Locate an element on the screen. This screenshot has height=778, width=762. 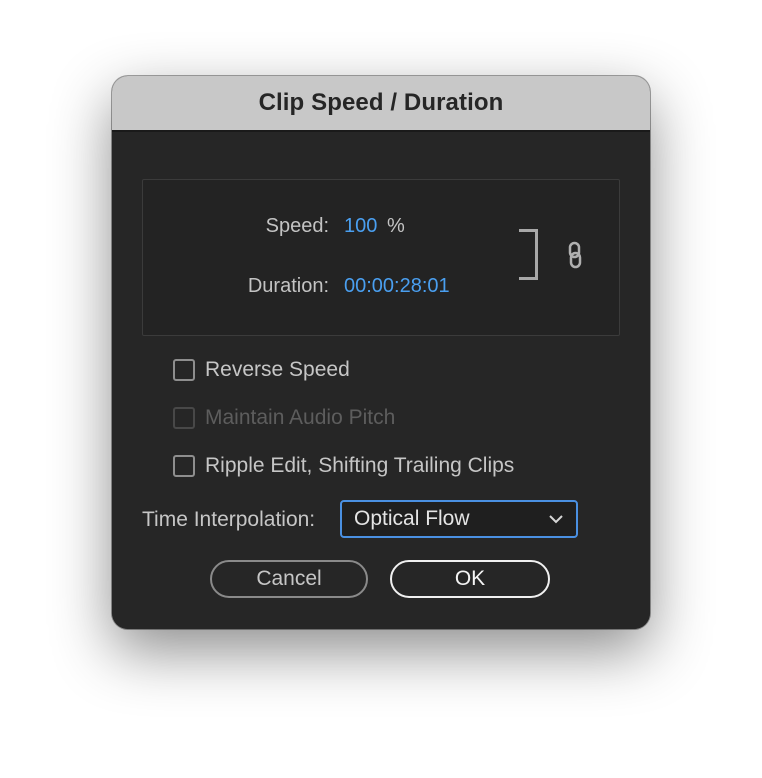
speed-unit: % is located at coordinates (396, 226).